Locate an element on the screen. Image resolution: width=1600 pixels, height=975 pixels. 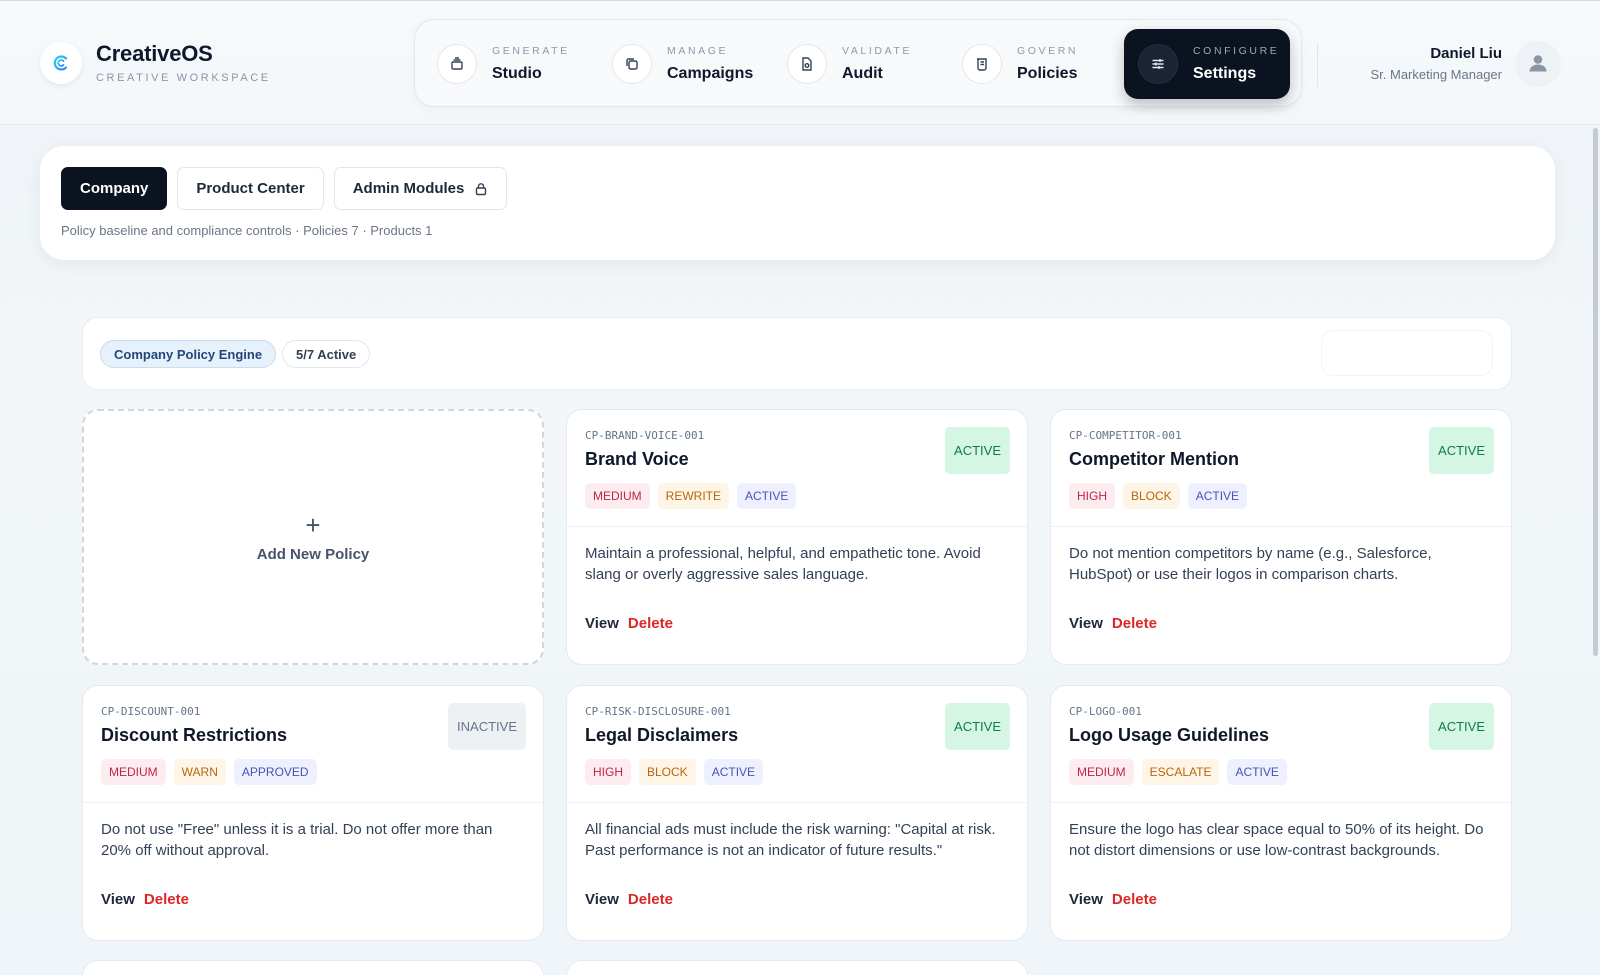
user-menu: Daniel Liu Sr. Marketing Manager is located at coordinates (1465, 63).